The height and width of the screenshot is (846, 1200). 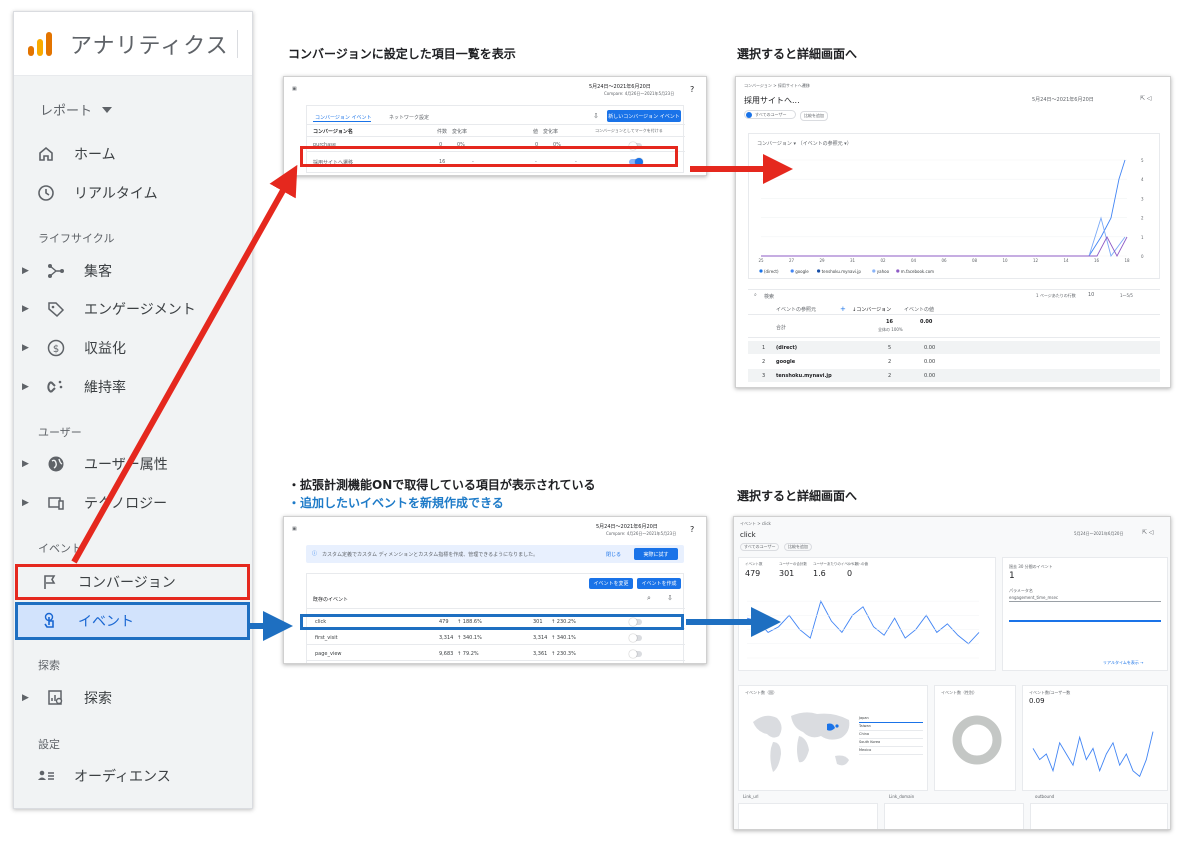 I want to click on col-change: 変化率, so click(x=459, y=131).